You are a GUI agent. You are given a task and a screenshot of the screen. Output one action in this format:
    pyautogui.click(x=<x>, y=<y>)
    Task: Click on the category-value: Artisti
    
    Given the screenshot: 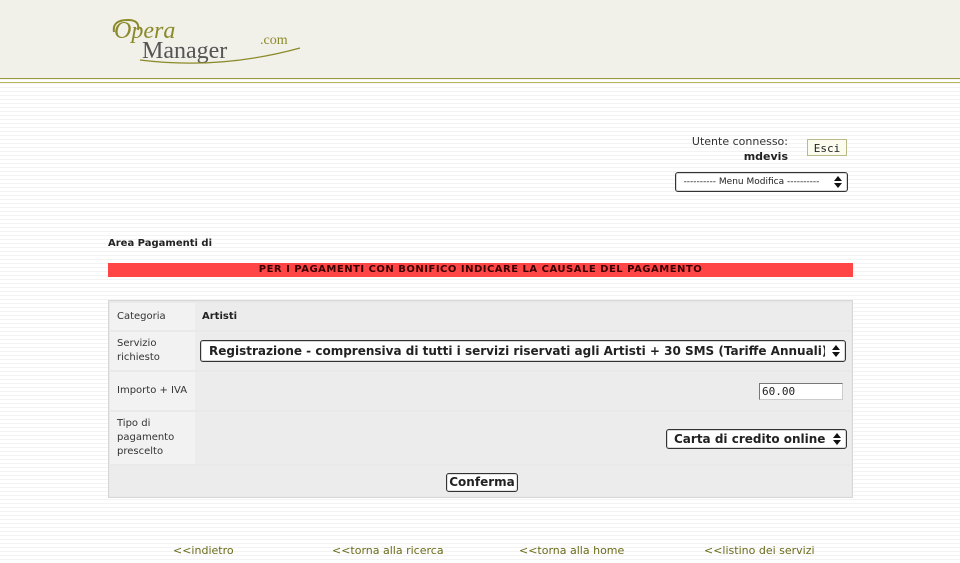 What is the action you would take?
    pyautogui.click(x=220, y=316)
    